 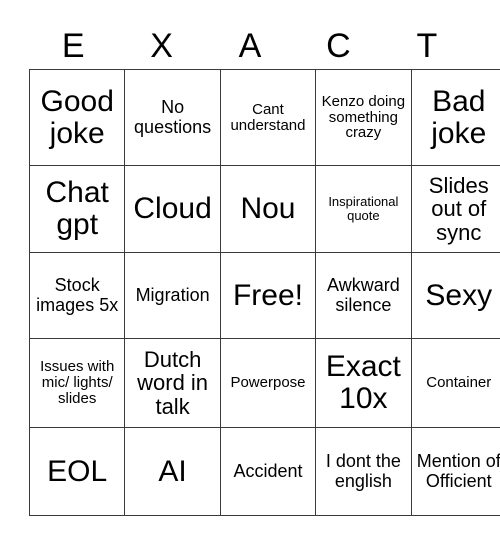 I want to click on bingo-cell: Dutch word in talk, so click(x=172, y=383).